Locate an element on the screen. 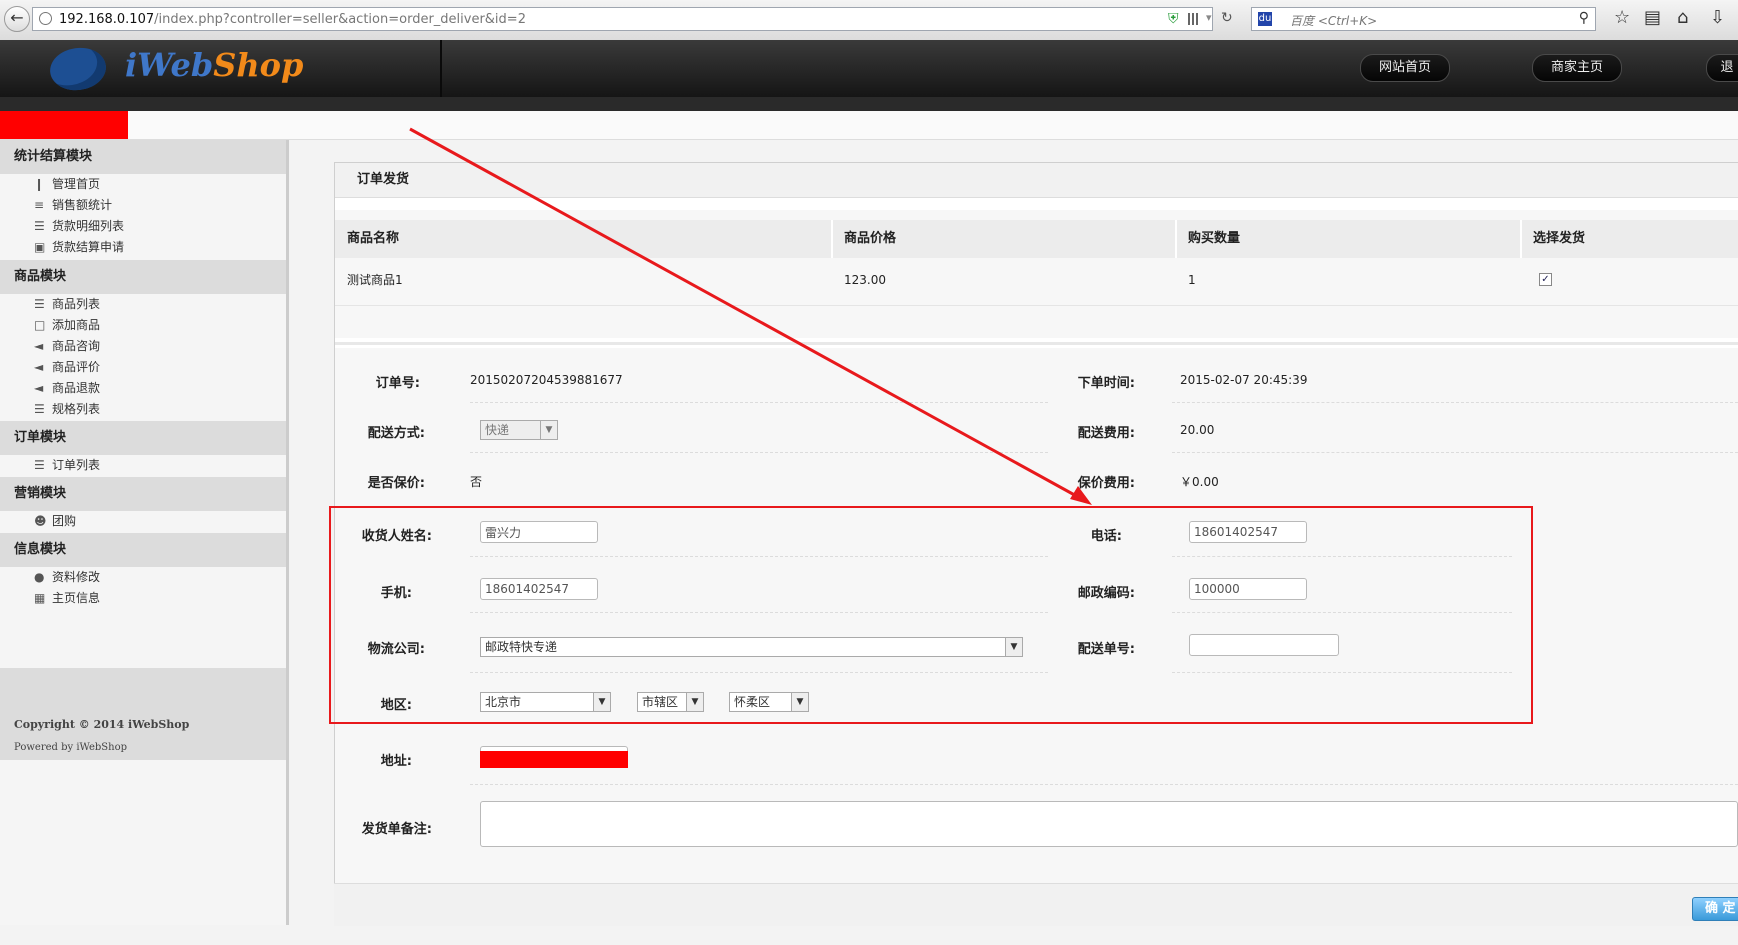  phone-input is located at coordinates (1248, 532).